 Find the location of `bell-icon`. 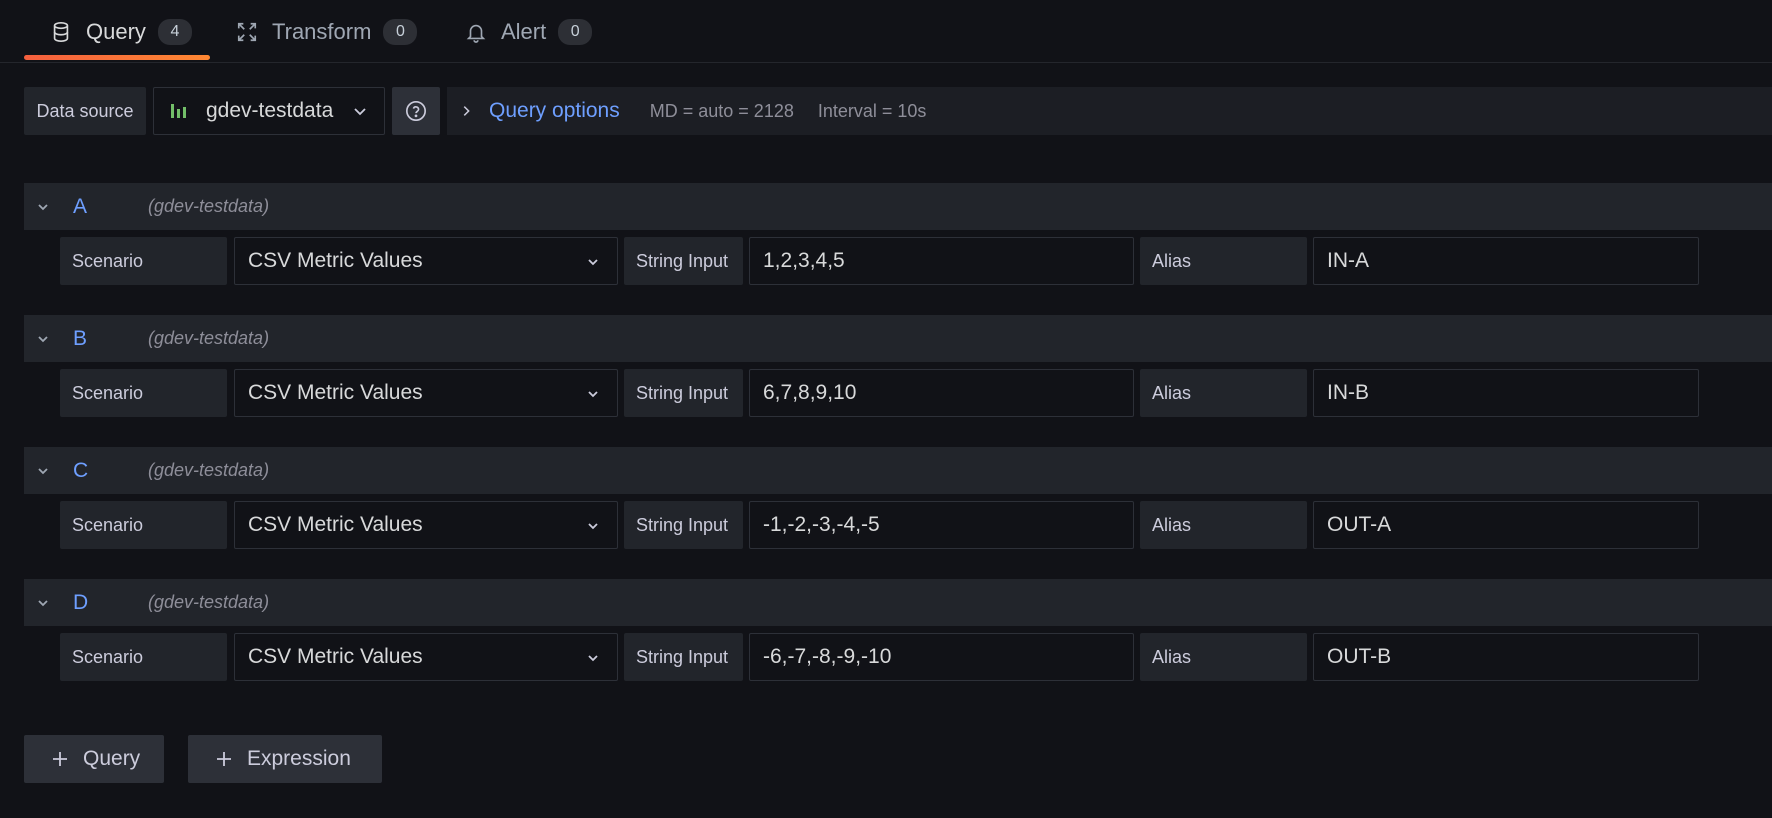

bell-icon is located at coordinates (476, 32).